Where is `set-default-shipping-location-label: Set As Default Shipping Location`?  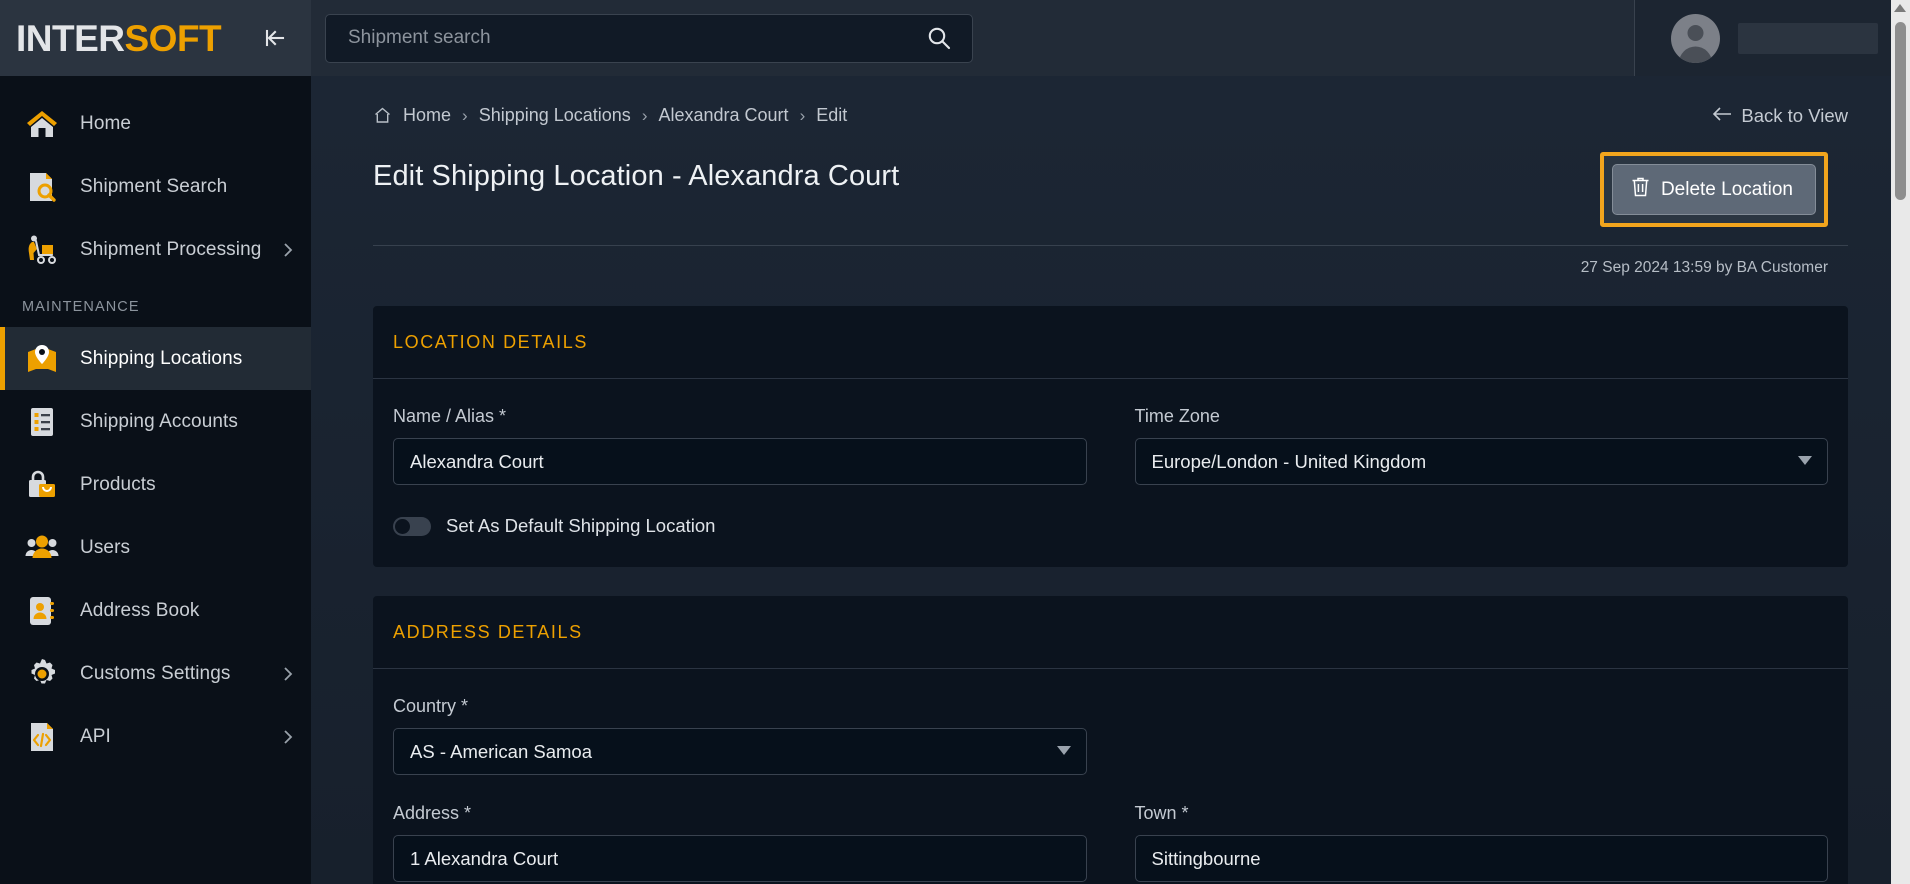
set-default-shipping-location-label: Set As Default Shipping Location is located at coordinates (581, 525).